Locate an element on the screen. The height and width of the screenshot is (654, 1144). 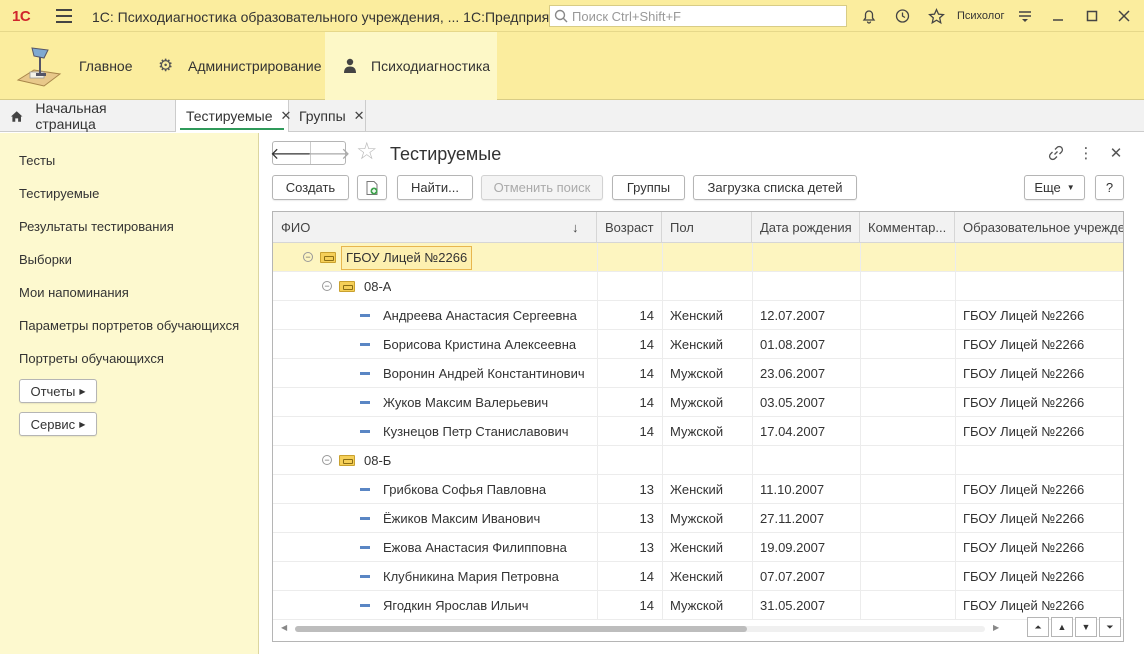
nav-item-tests: Тесты is located at coordinates (37, 160).